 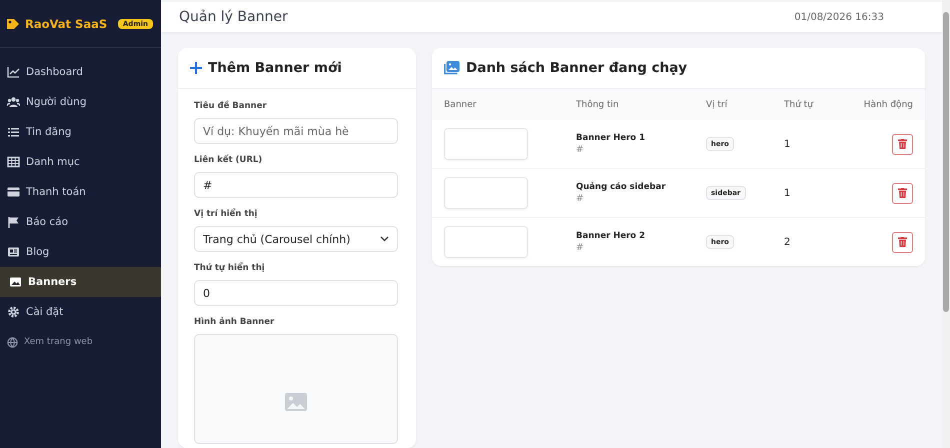 What do you see at coordinates (384, 239) in the screenshot?
I see `chevron-down-icon` at bounding box center [384, 239].